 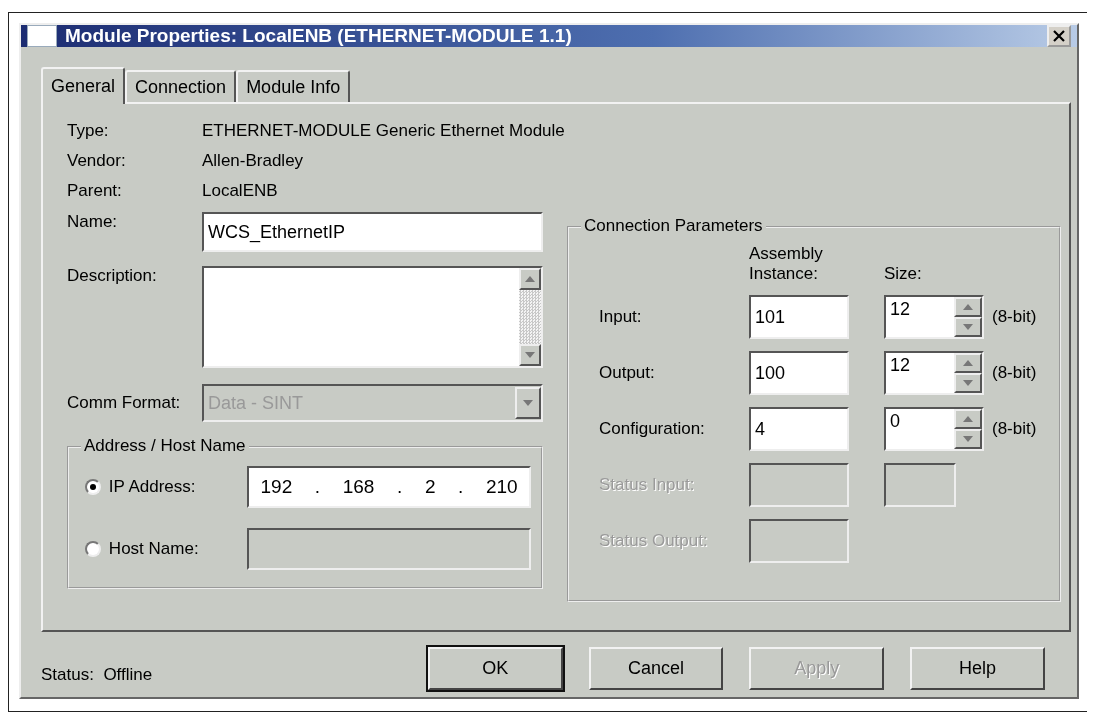 I want to click on instance-field: 100, so click(x=799, y=373).